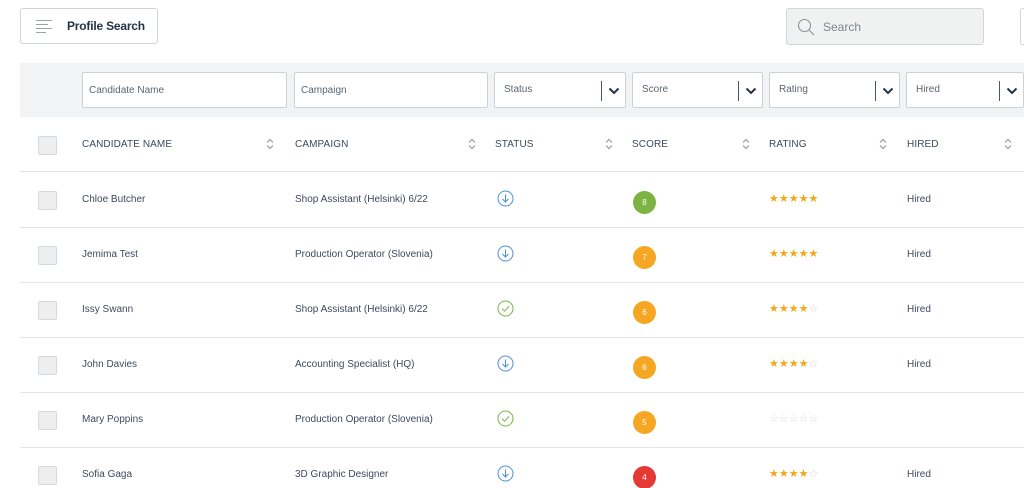 Image resolution: width=1024 pixels, height=488 pixels. What do you see at coordinates (112, 419) in the screenshot?
I see `candidate-name-cell: Mary Poppins` at bounding box center [112, 419].